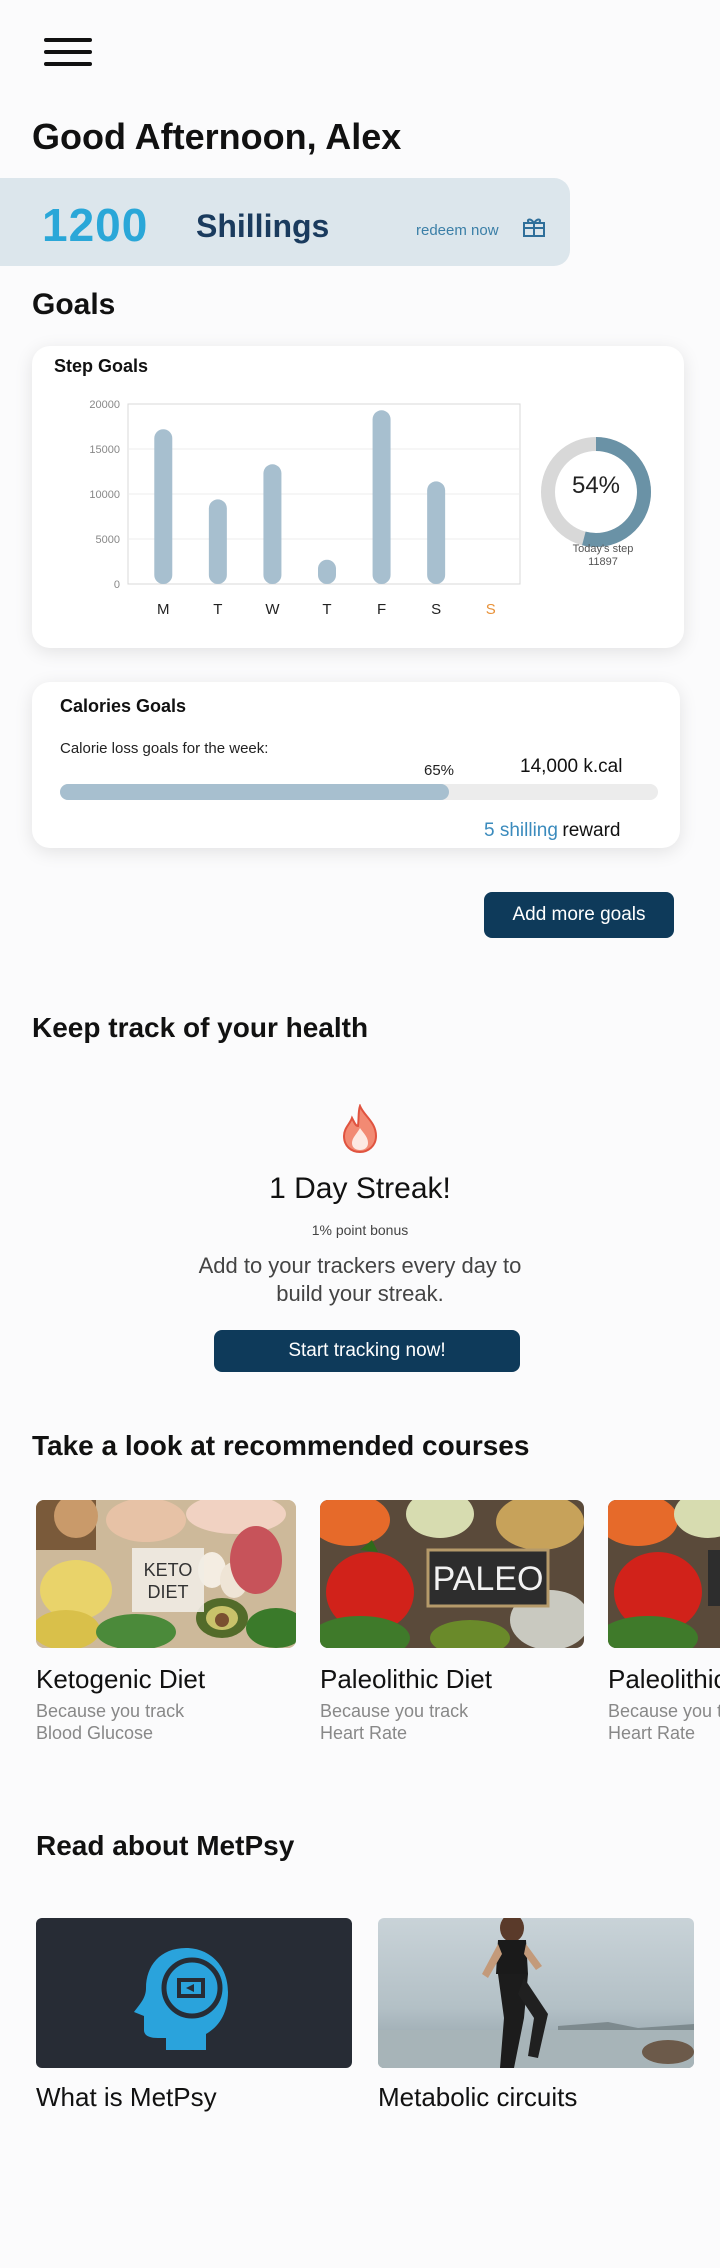 This screenshot has width=720, height=2268. I want to click on runner-photo, so click(536, 1993).